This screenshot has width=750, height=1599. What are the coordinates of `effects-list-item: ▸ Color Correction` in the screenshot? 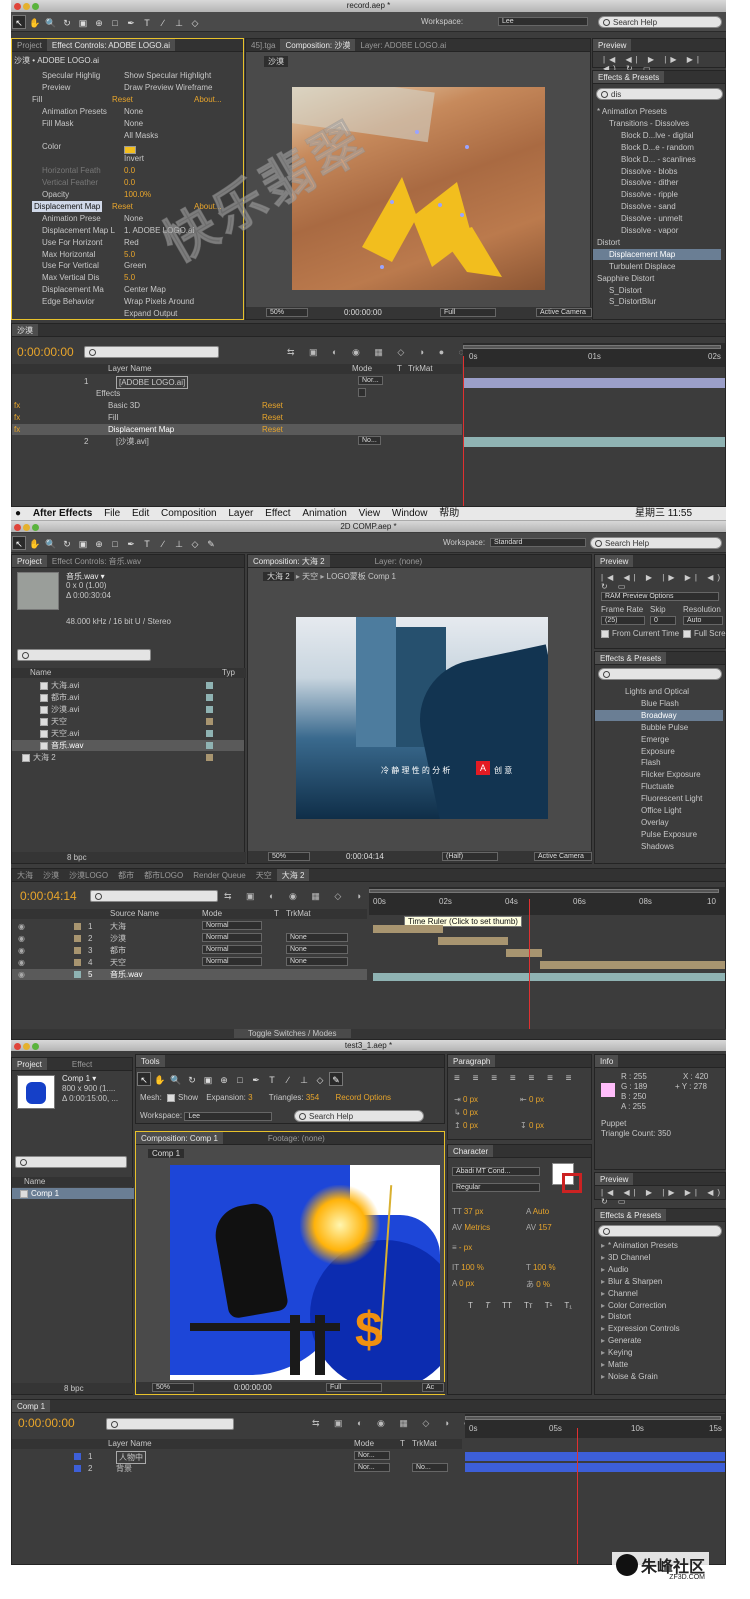 It's located at (659, 1305).